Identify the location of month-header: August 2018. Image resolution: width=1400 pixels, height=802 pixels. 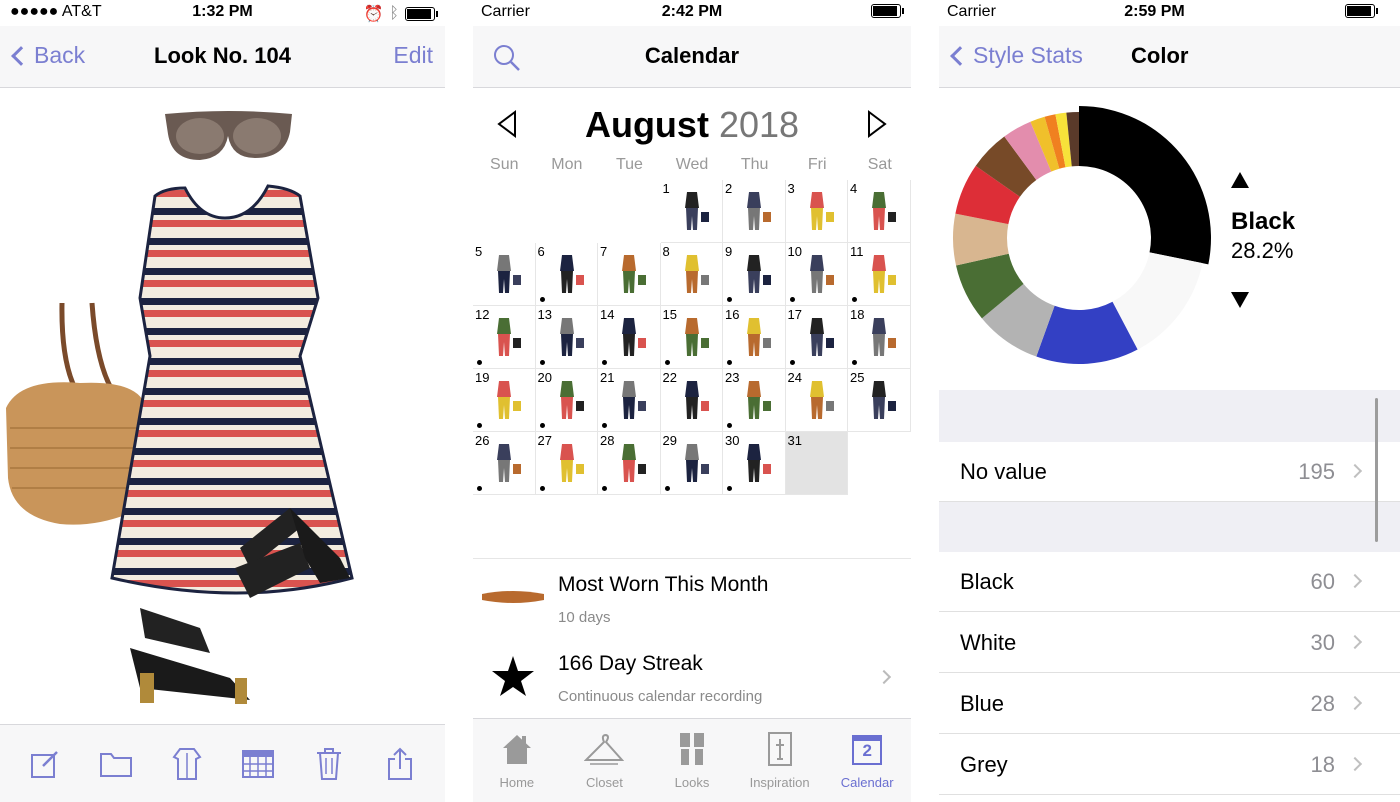
(692, 126).